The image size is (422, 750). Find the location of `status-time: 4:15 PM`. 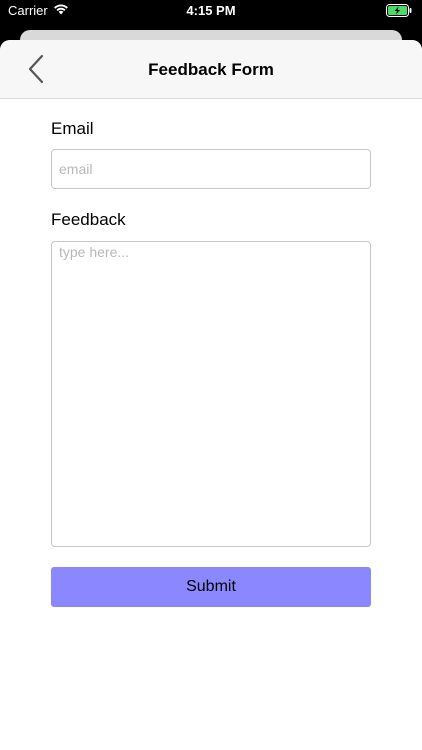

status-time: 4:15 PM is located at coordinates (211, 10).